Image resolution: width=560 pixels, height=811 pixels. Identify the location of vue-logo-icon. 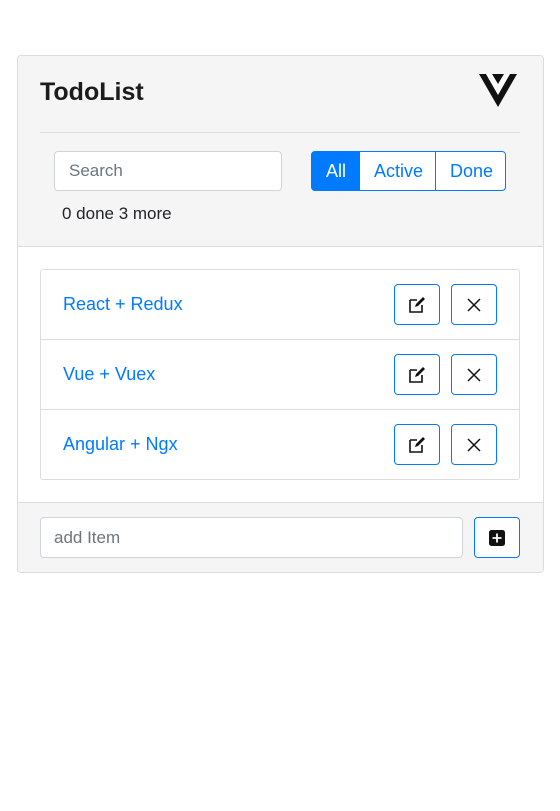
(498, 90).